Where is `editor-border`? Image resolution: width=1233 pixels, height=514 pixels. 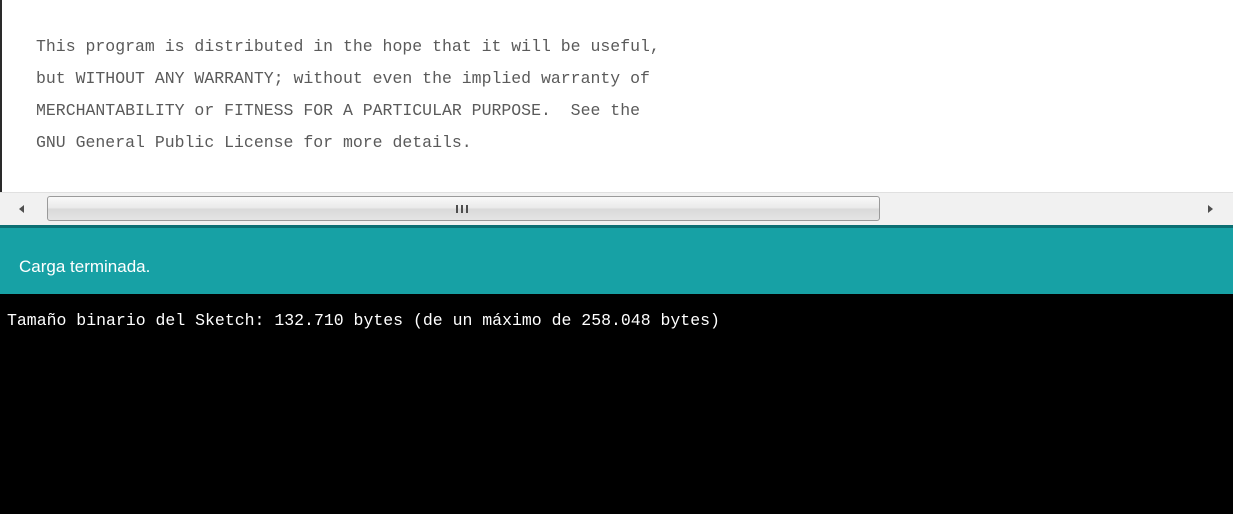
editor-border is located at coordinates (1, 96).